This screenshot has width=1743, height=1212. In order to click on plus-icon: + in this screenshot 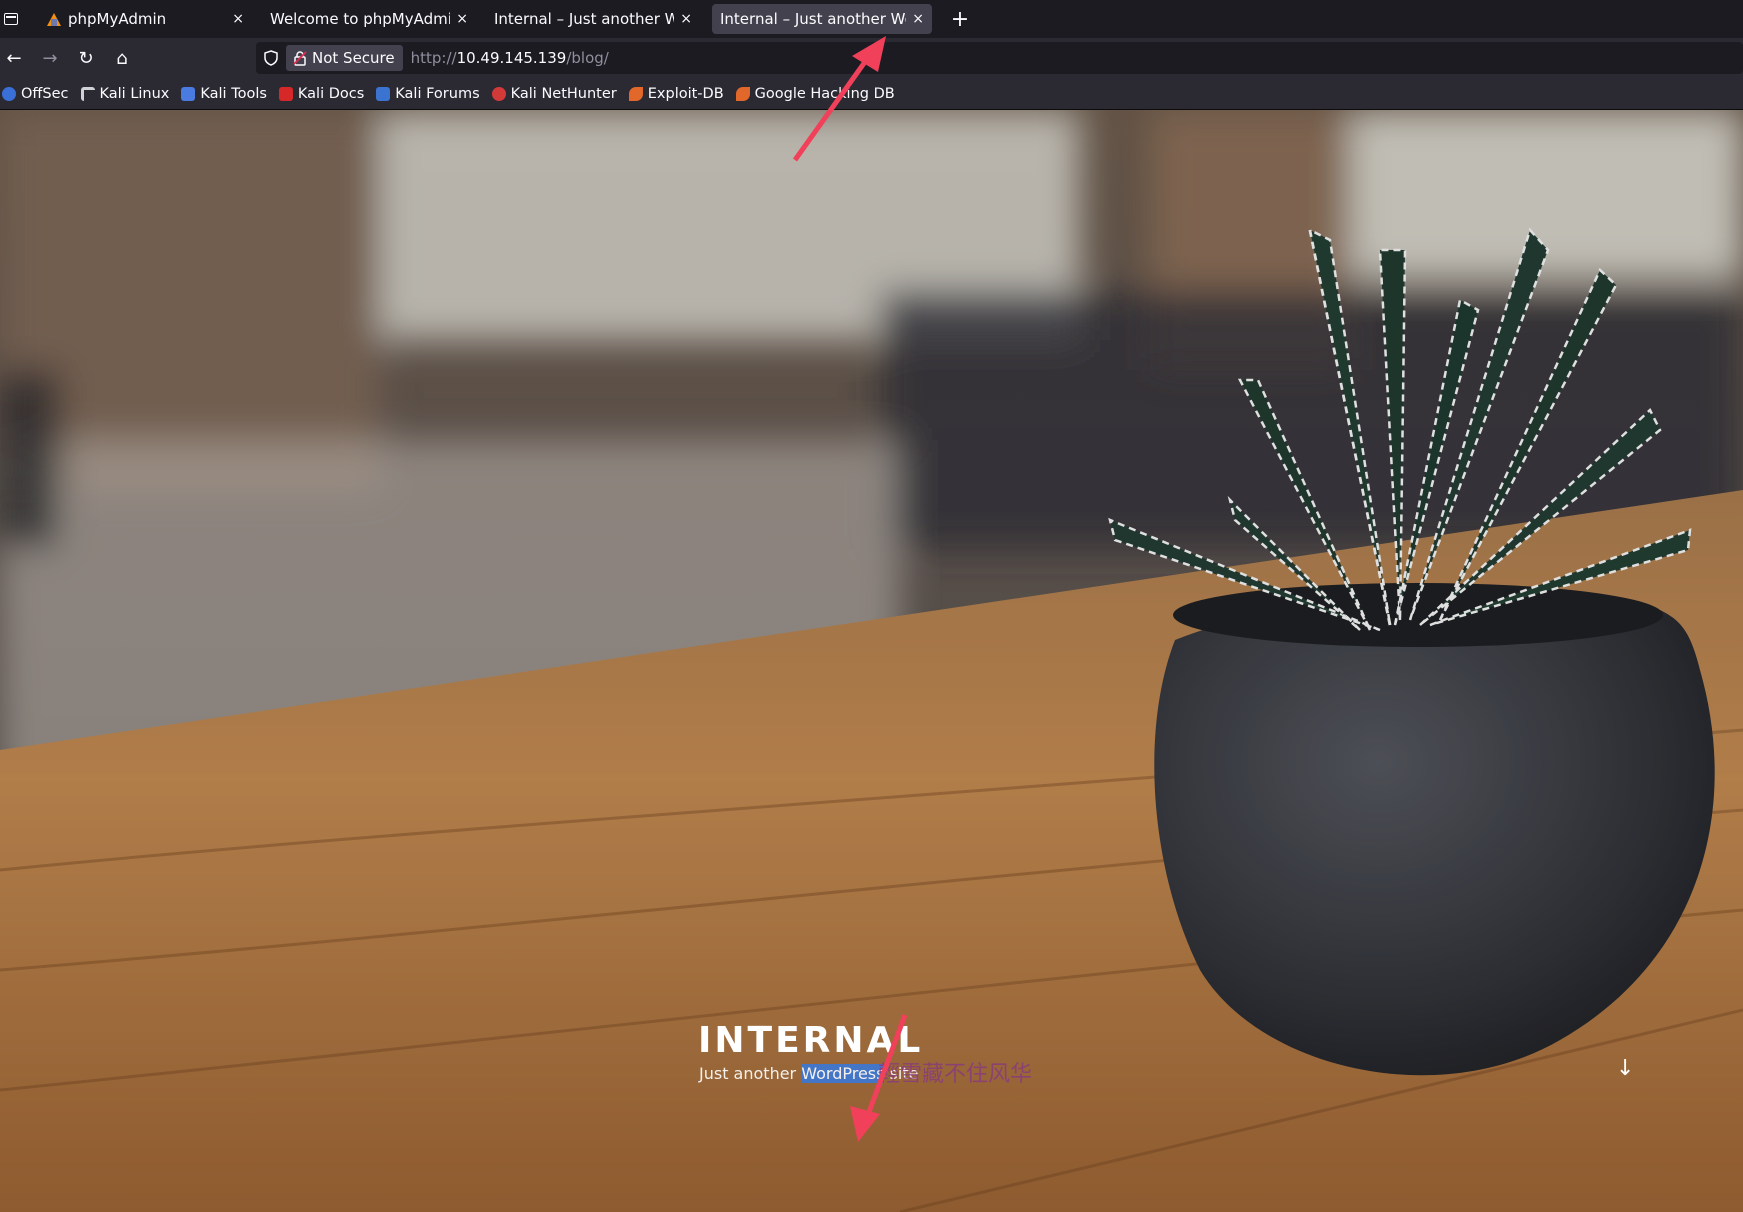, I will do `click(960, 19)`.